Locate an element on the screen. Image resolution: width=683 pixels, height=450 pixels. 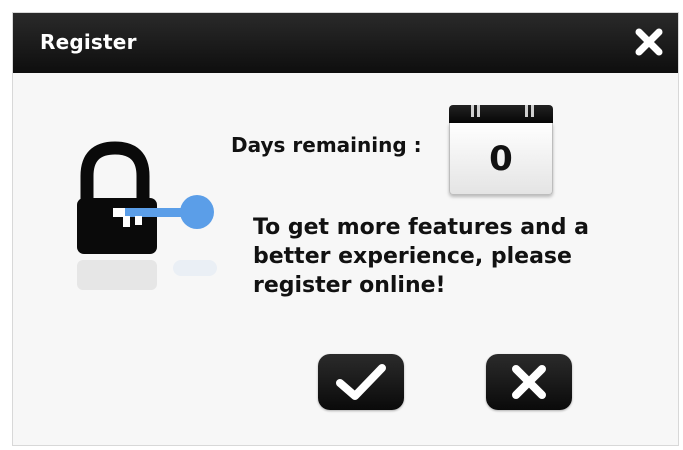
calendar-page: 0 is located at coordinates (501, 159).